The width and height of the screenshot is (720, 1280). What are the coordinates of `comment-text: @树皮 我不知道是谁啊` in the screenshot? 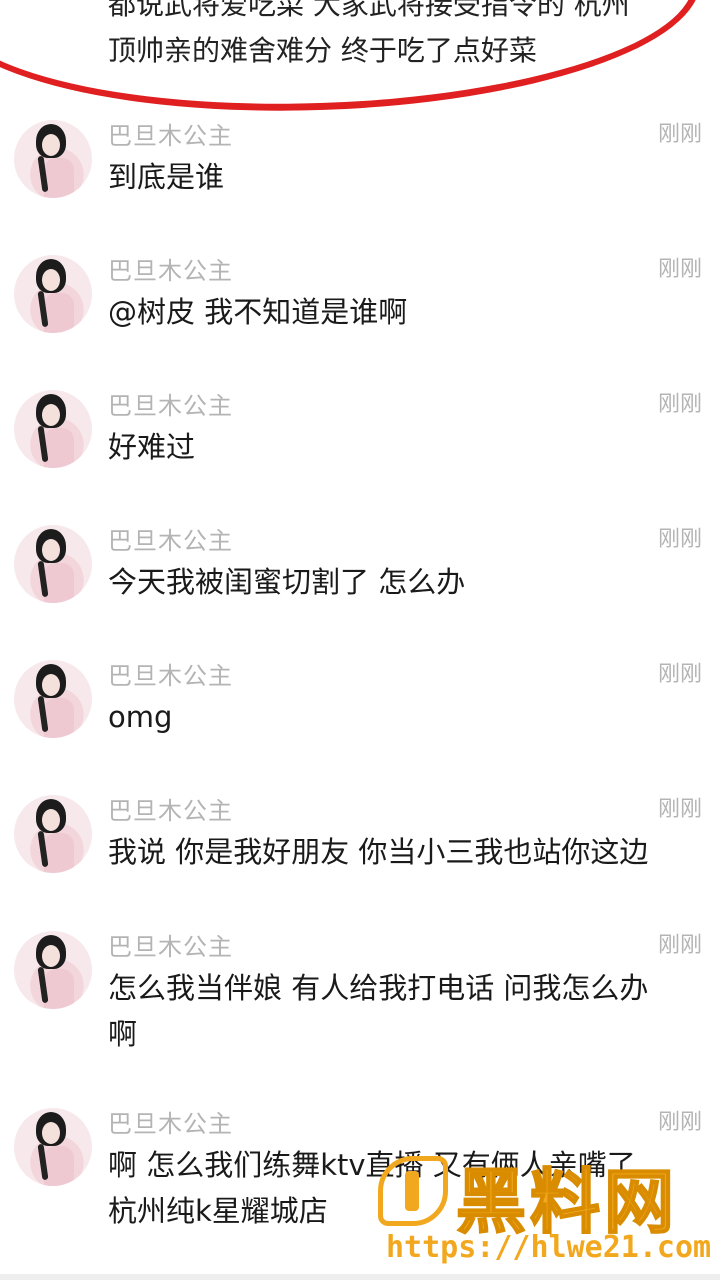 It's located at (408, 312).